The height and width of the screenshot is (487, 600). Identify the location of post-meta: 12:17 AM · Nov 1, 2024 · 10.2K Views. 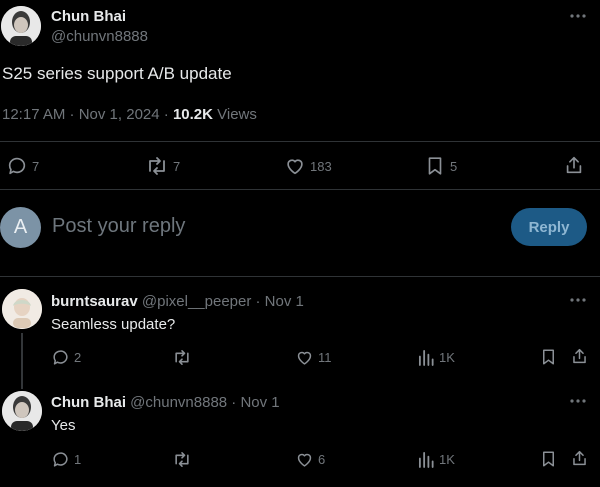
(129, 114).